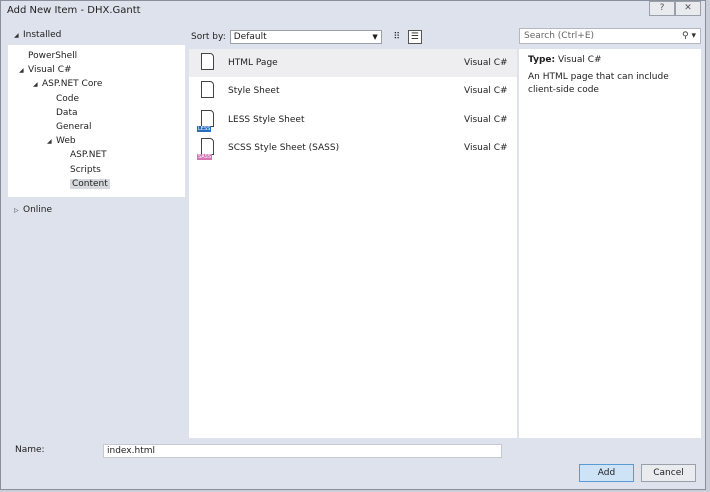 The height and width of the screenshot is (492, 710). What do you see at coordinates (579, 60) in the screenshot?
I see `type-value: Visual C#` at bounding box center [579, 60].